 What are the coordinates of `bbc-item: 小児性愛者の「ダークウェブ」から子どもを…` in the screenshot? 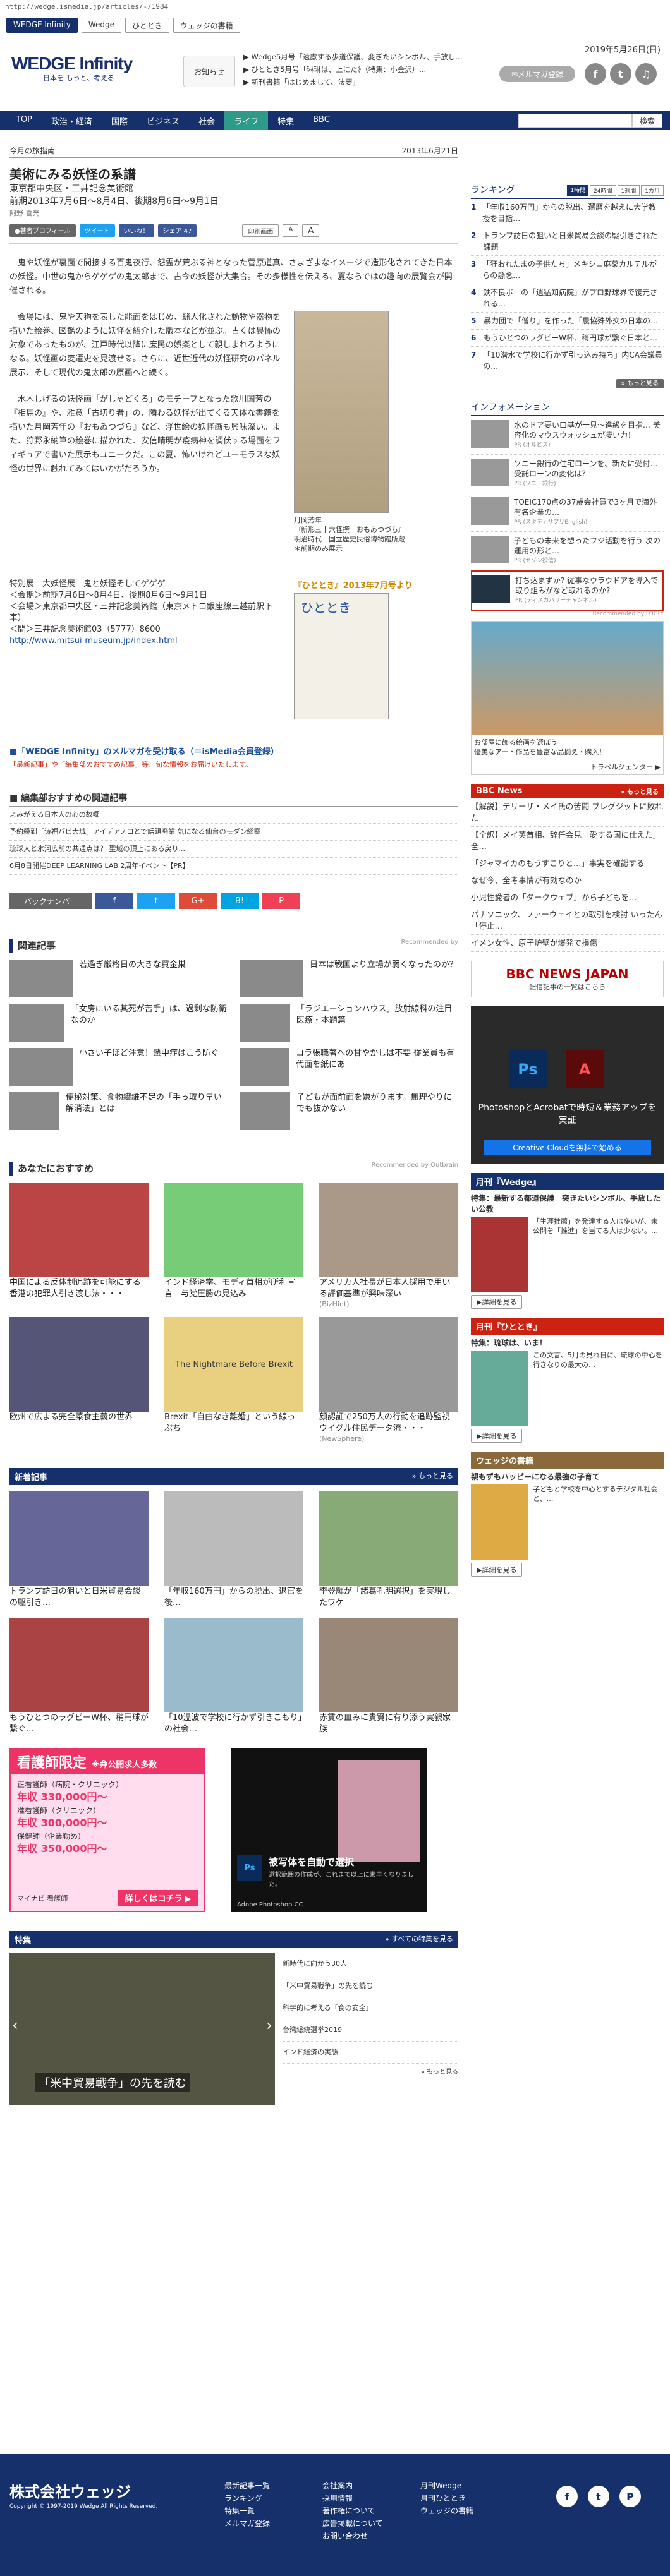 It's located at (567, 897).